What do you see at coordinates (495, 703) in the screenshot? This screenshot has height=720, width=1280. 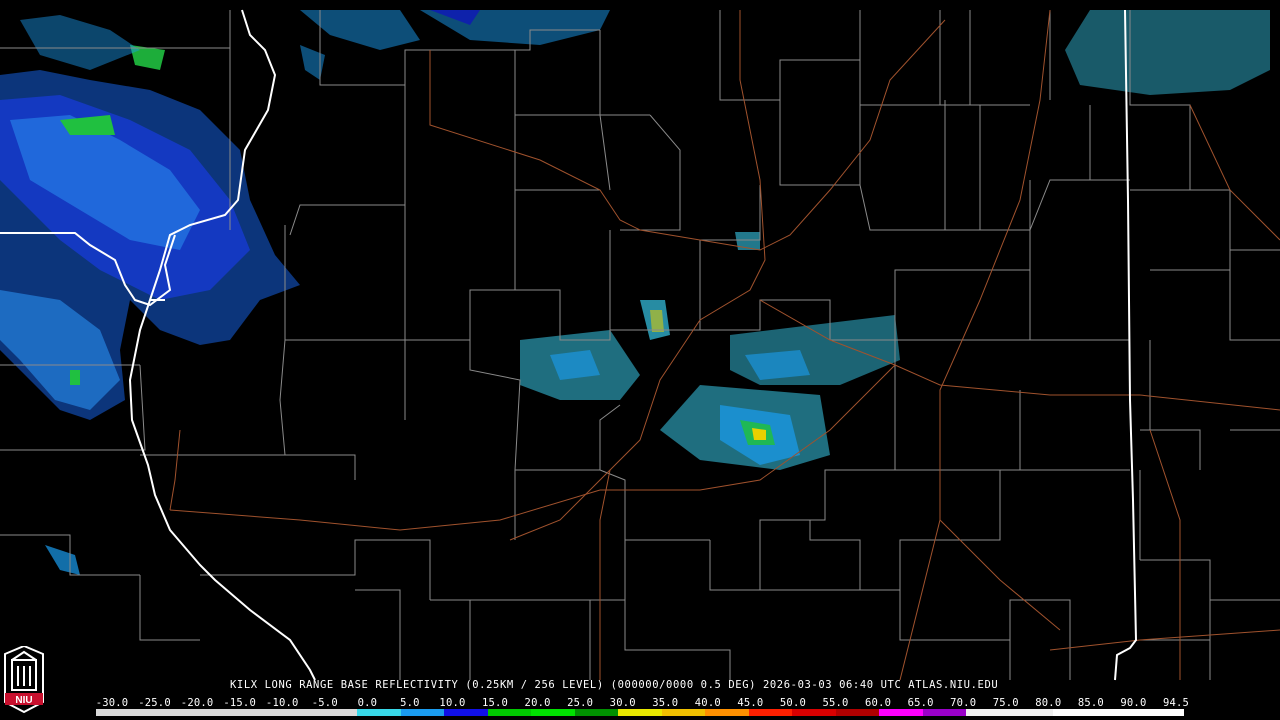 I see `scale-tick-label: 15.0` at bounding box center [495, 703].